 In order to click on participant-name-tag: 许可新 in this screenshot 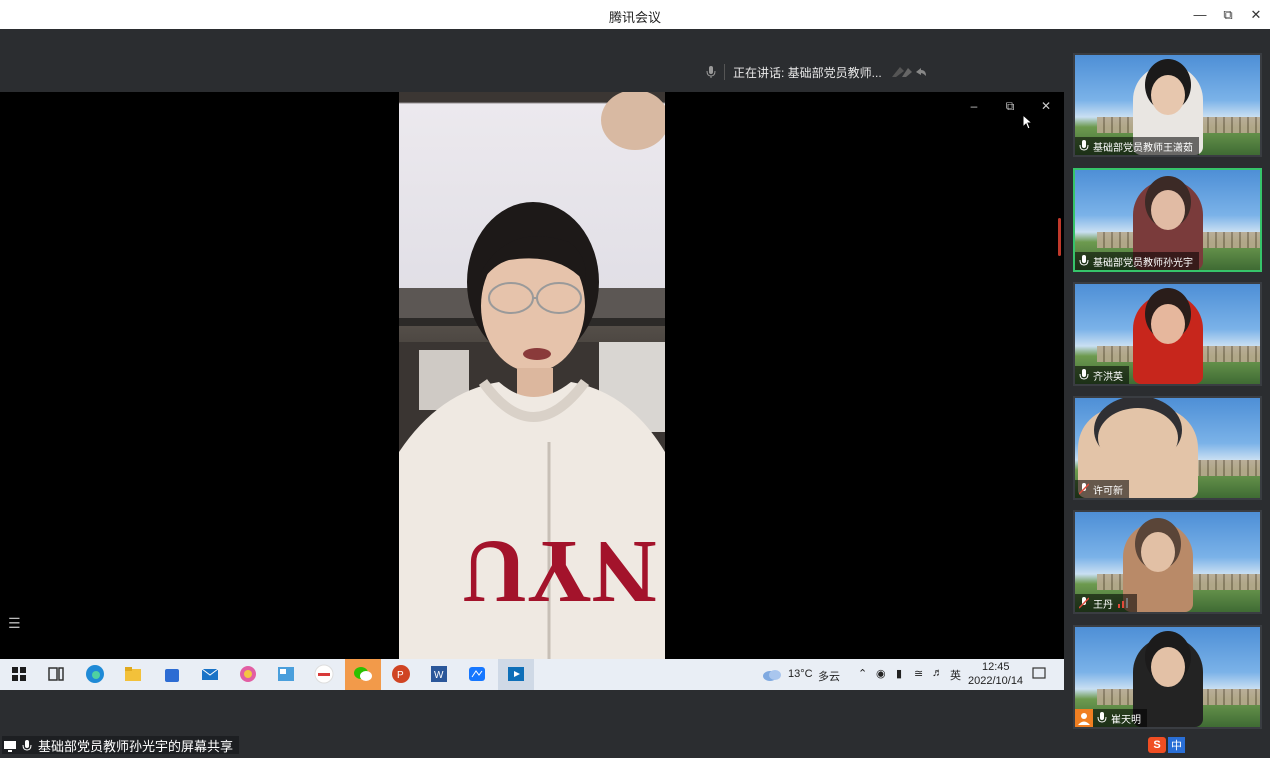, I will do `click(1102, 489)`.